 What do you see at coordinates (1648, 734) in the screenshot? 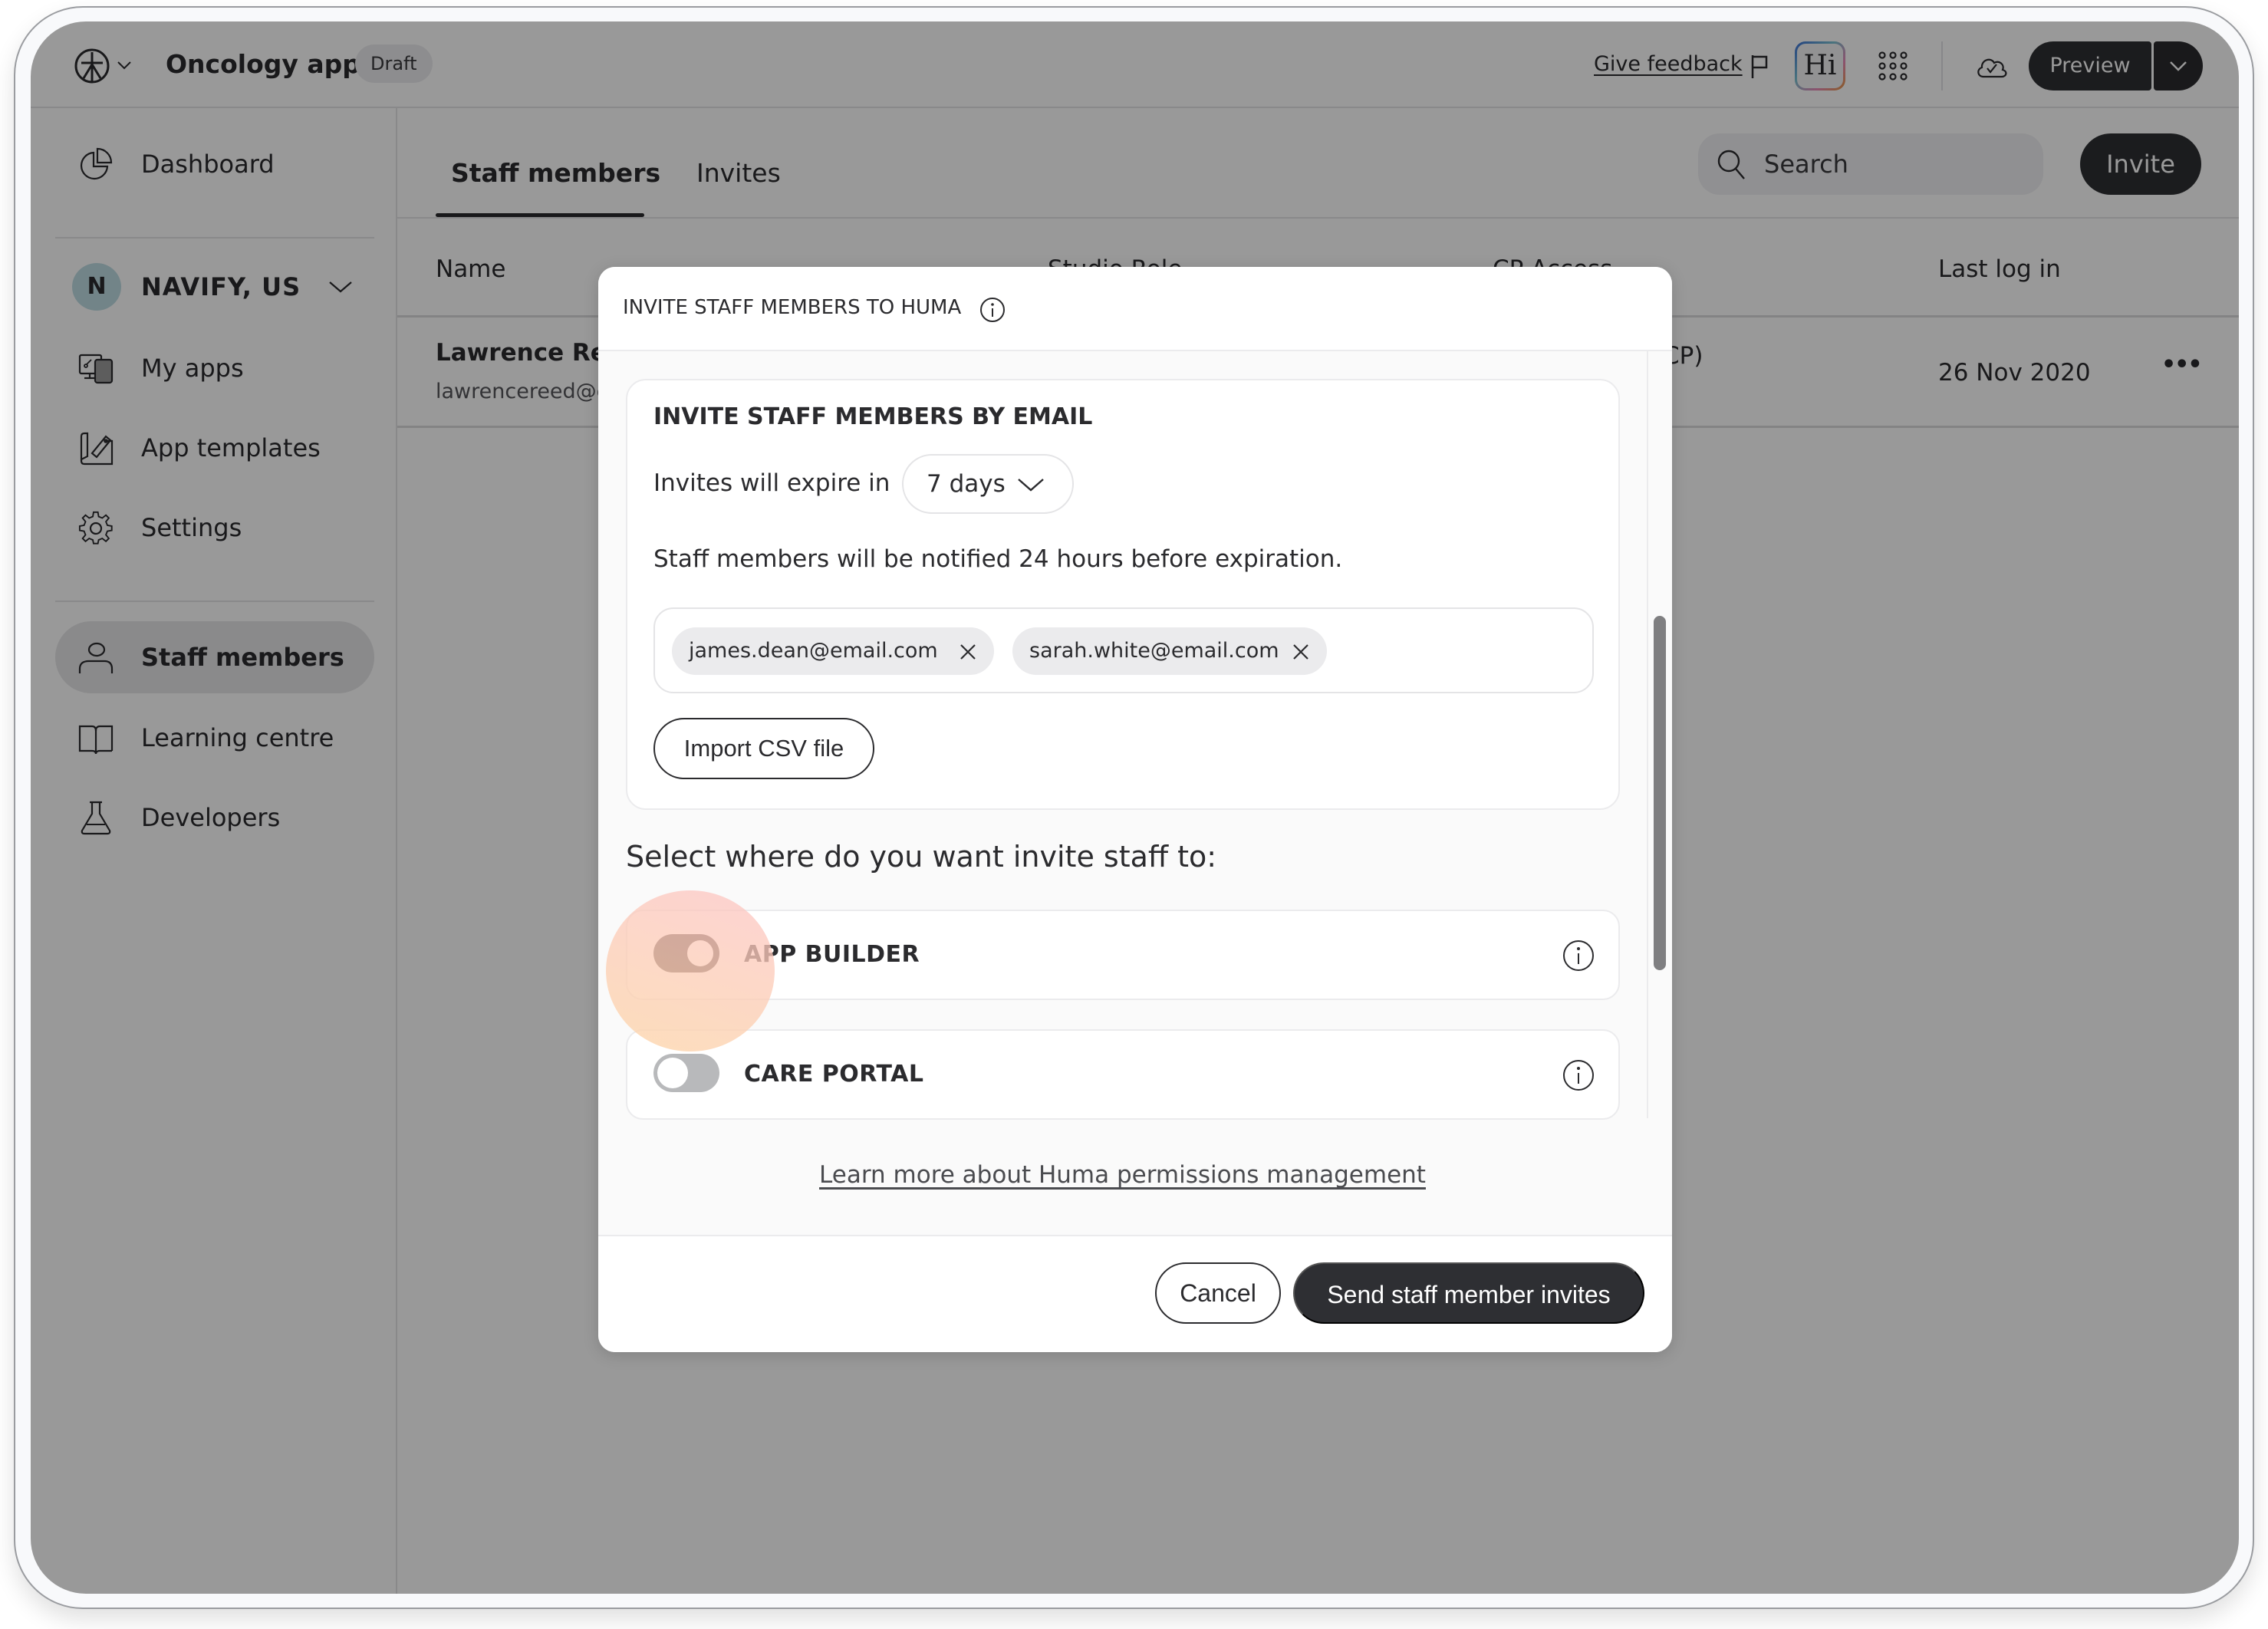
I see `scroll-track` at bounding box center [1648, 734].